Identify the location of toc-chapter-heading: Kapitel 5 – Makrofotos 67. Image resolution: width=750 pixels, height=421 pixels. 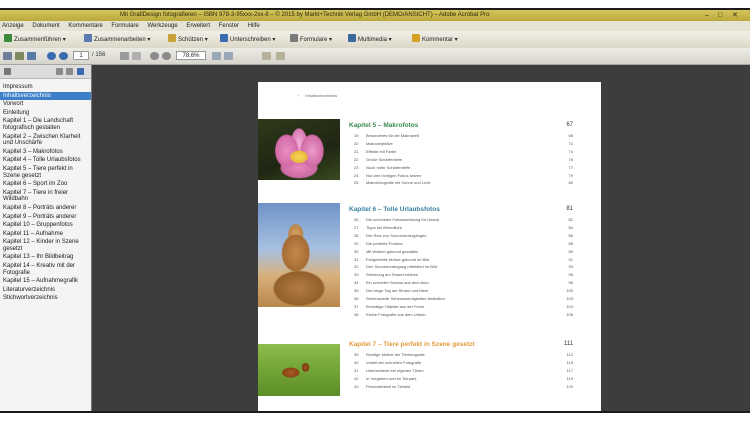
(461, 125).